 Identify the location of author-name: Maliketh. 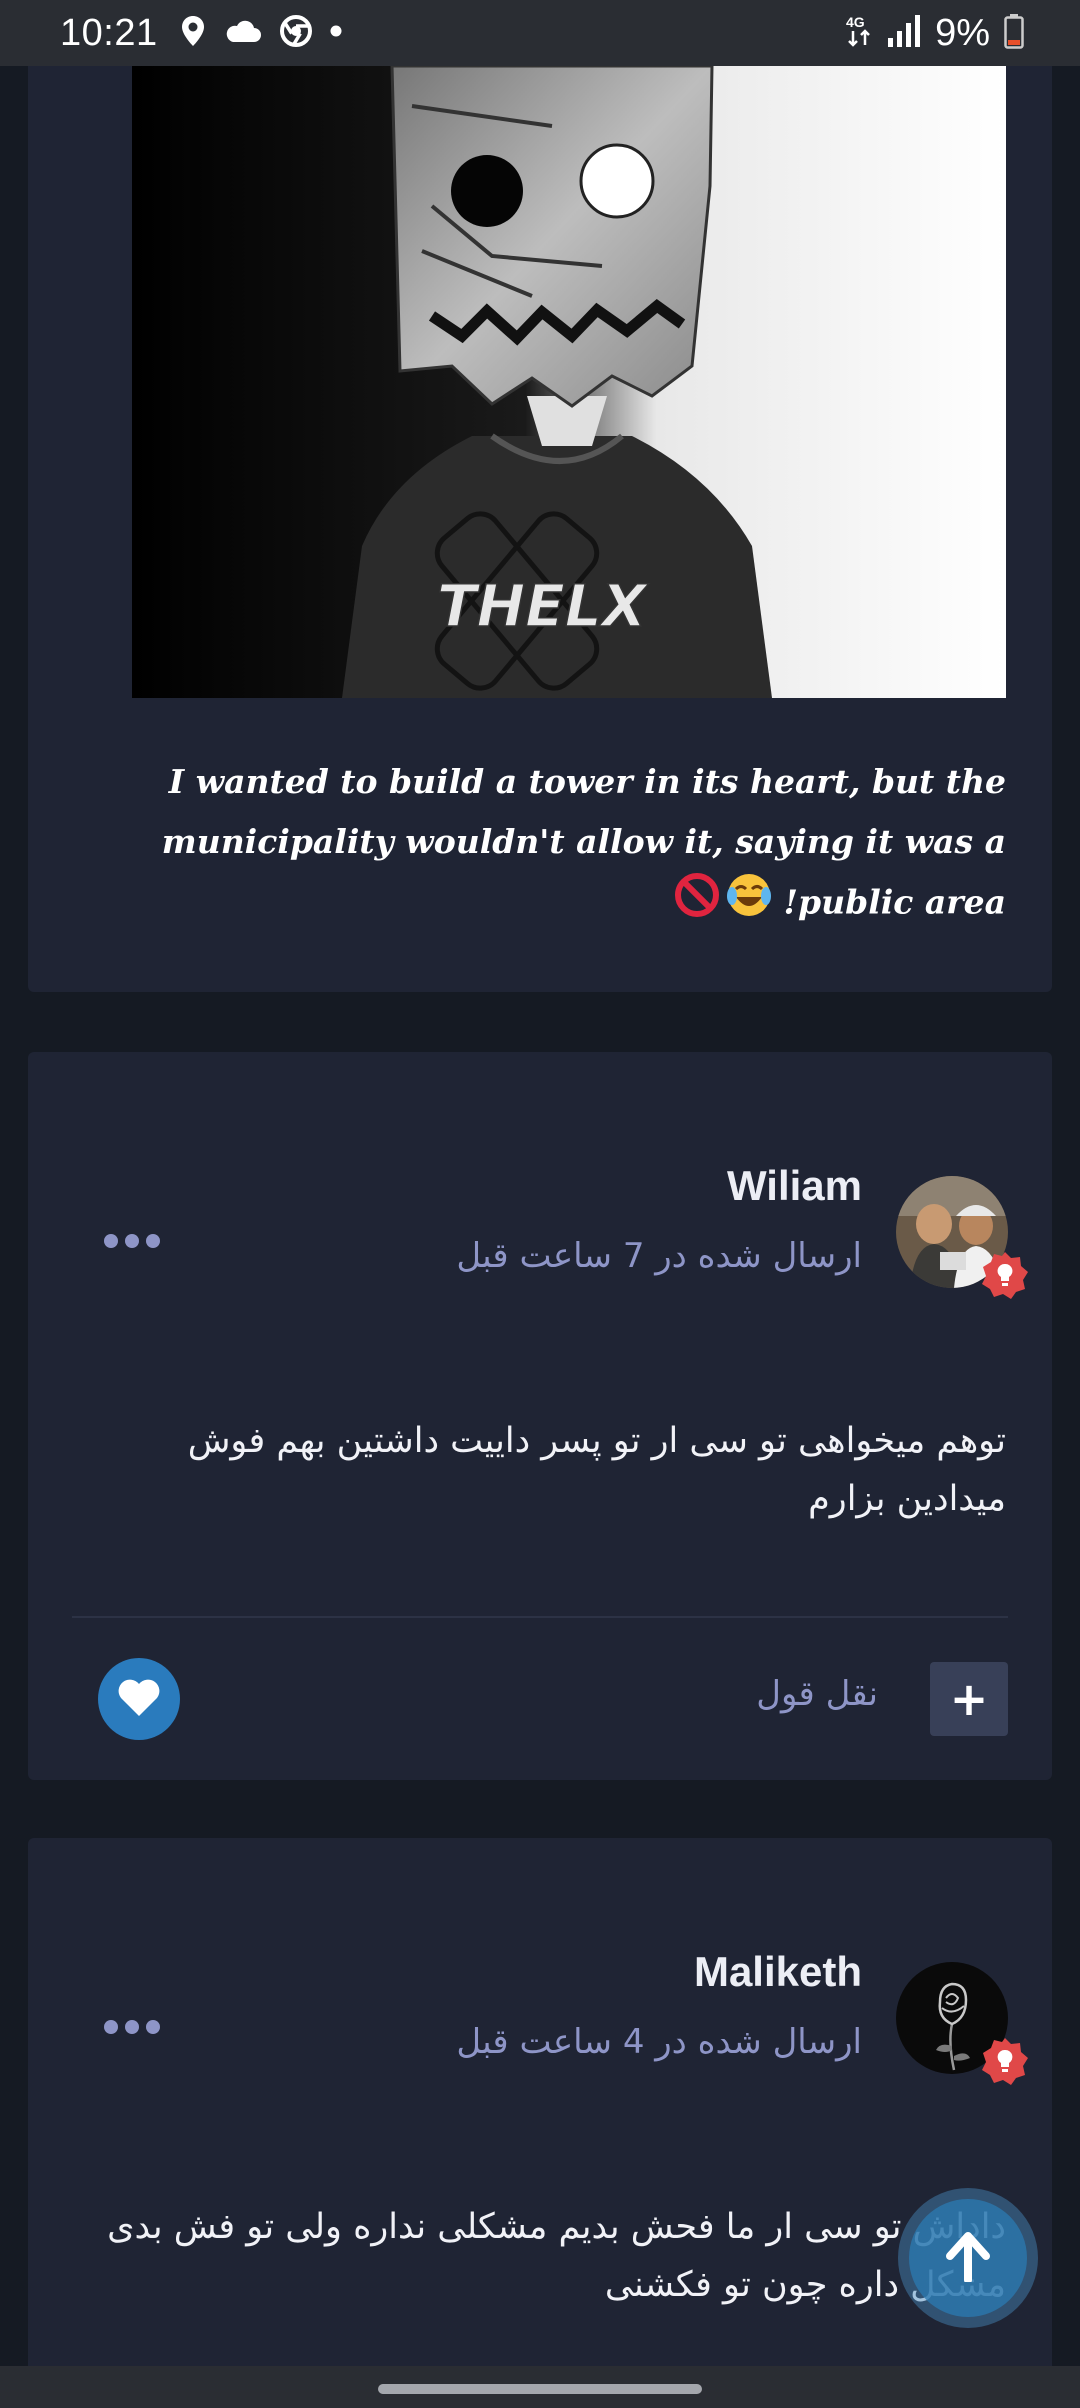
(778, 1972).